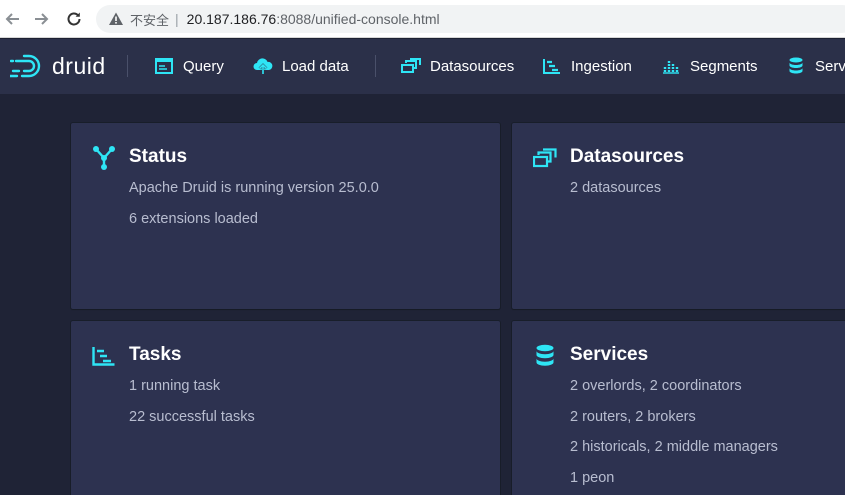 Image resolution: width=845 pixels, height=495 pixels. I want to click on services-historicals-text: 2 historicals, 2 middle managers, so click(674, 447).